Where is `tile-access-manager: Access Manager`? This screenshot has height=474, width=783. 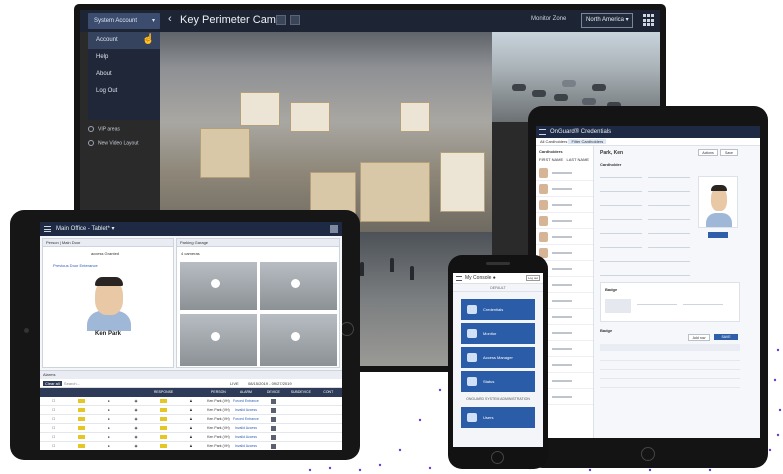 tile-access-manager: Access Manager is located at coordinates (498, 357).